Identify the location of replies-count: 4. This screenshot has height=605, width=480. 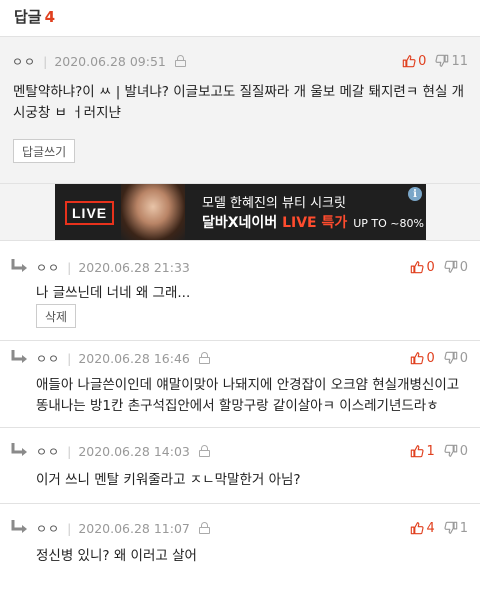
(50, 17).